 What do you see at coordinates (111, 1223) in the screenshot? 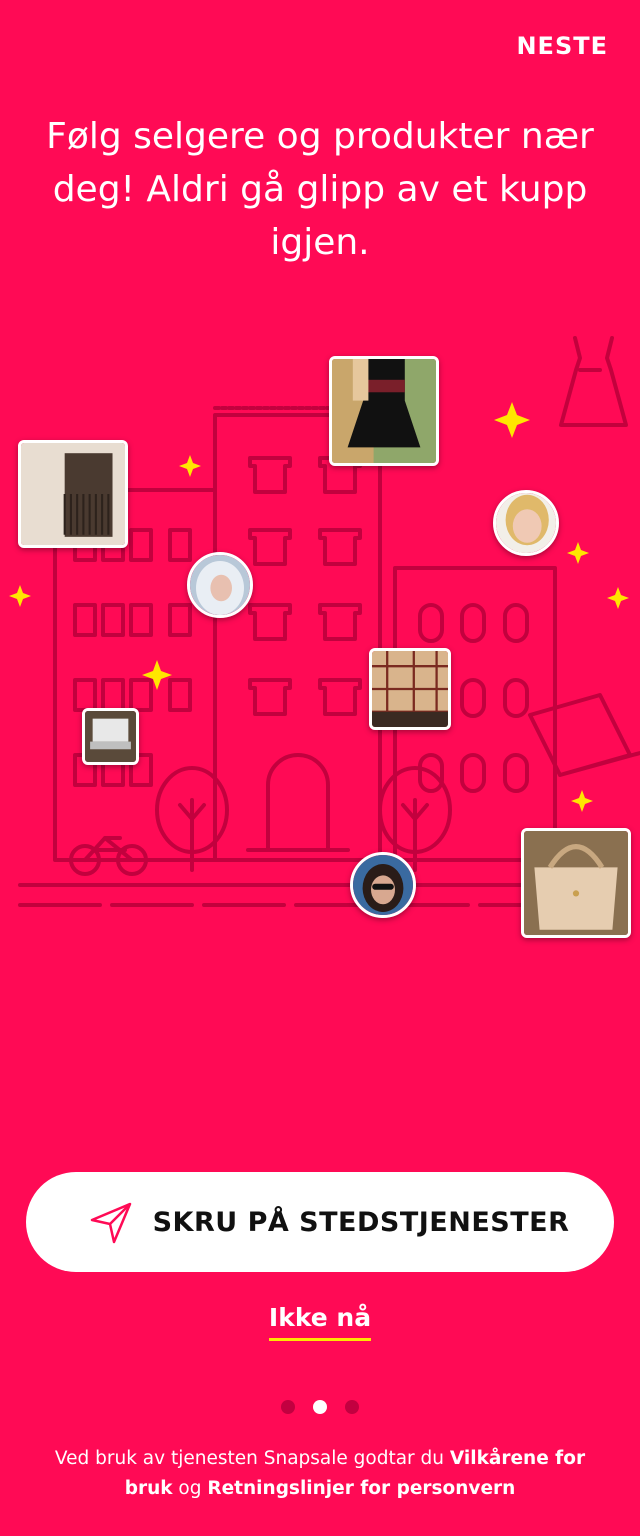
I see `location-arrow-icon` at bounding box center [111, 1223].